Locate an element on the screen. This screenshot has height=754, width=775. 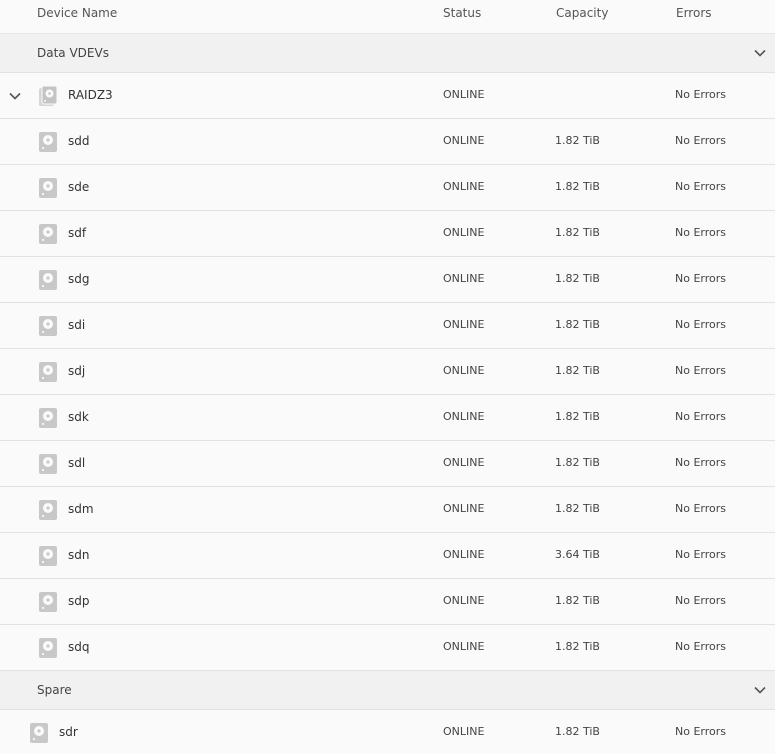
disk-row: sdk ONLINE 1.82 TiB No Errors is located at coordinates (387, 418).